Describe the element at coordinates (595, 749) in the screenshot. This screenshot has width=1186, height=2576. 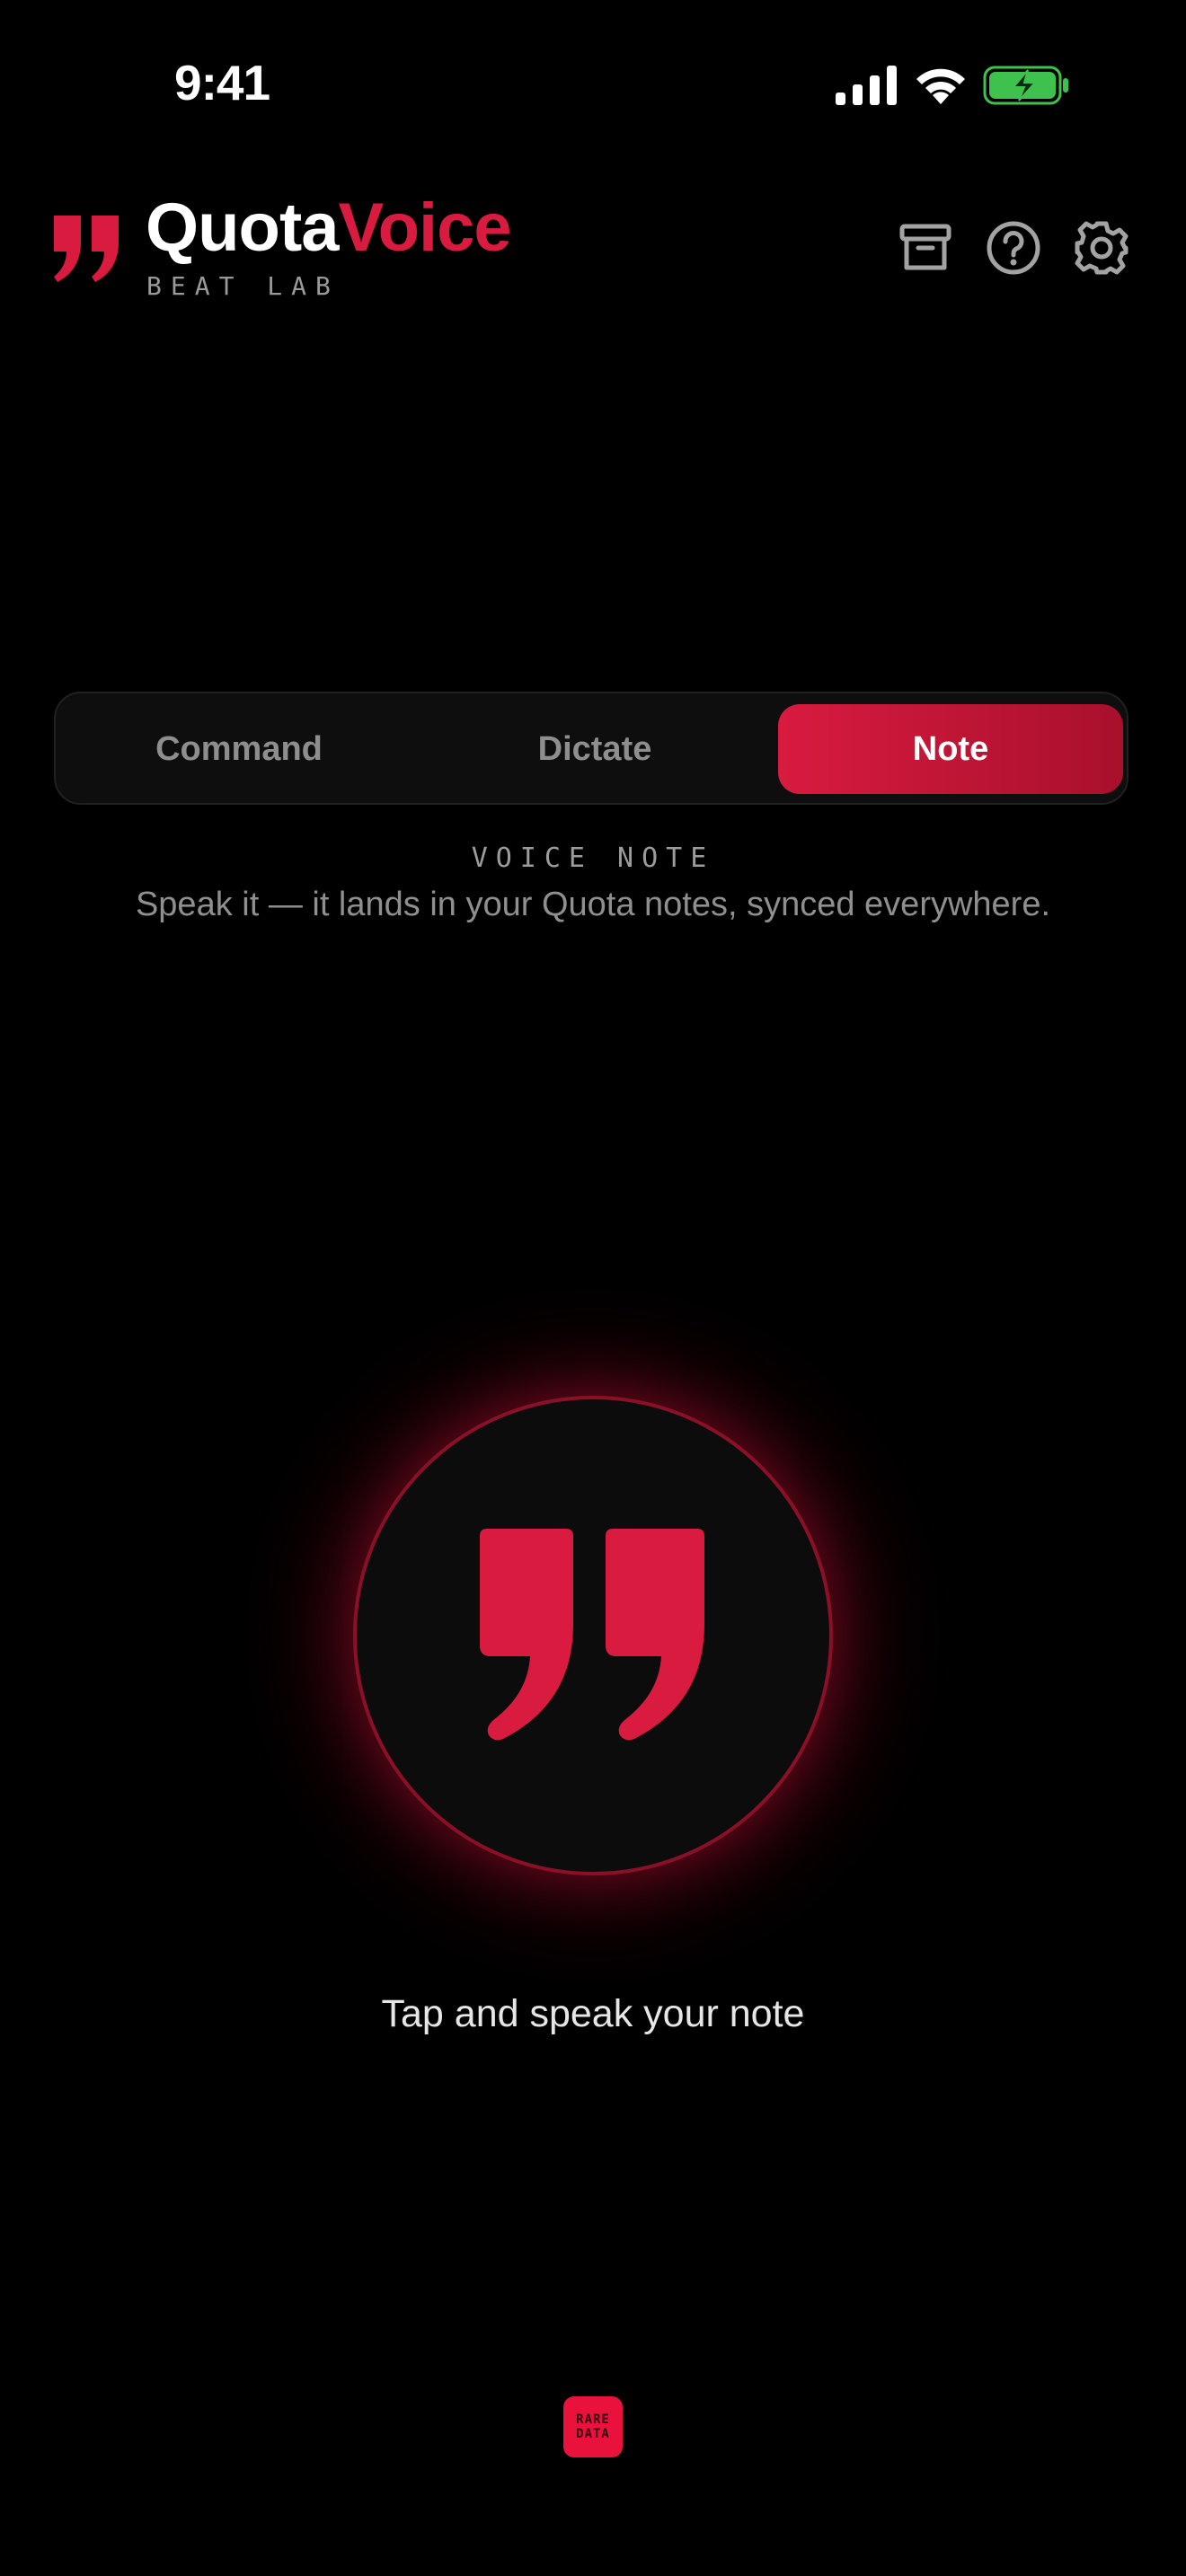
I see `tab-dictate: Dictate` at that location.